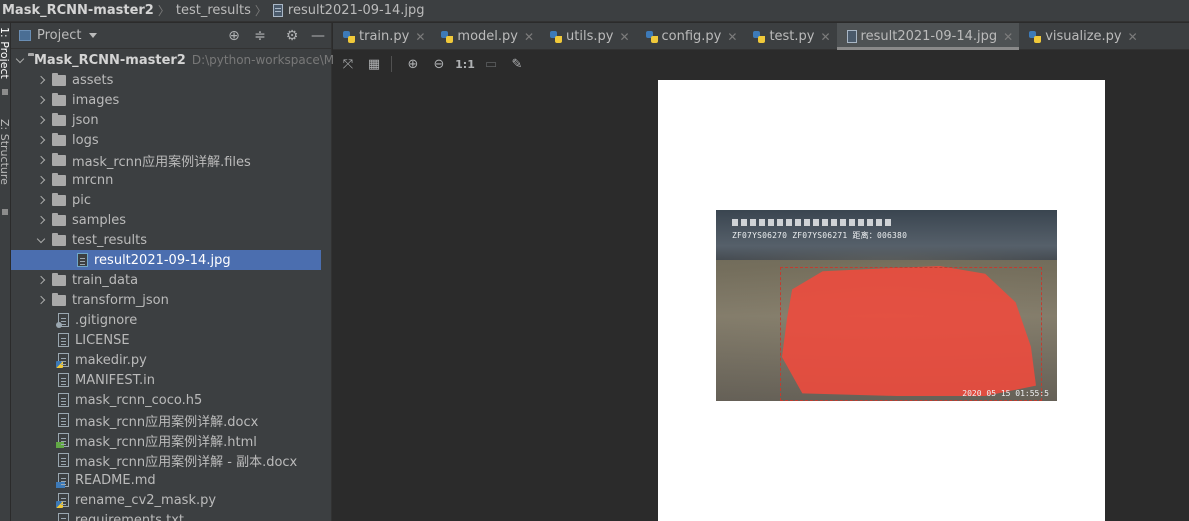  I want to click on breadcrumb-file: result2021-09-14.jpg, so click(356, 10).